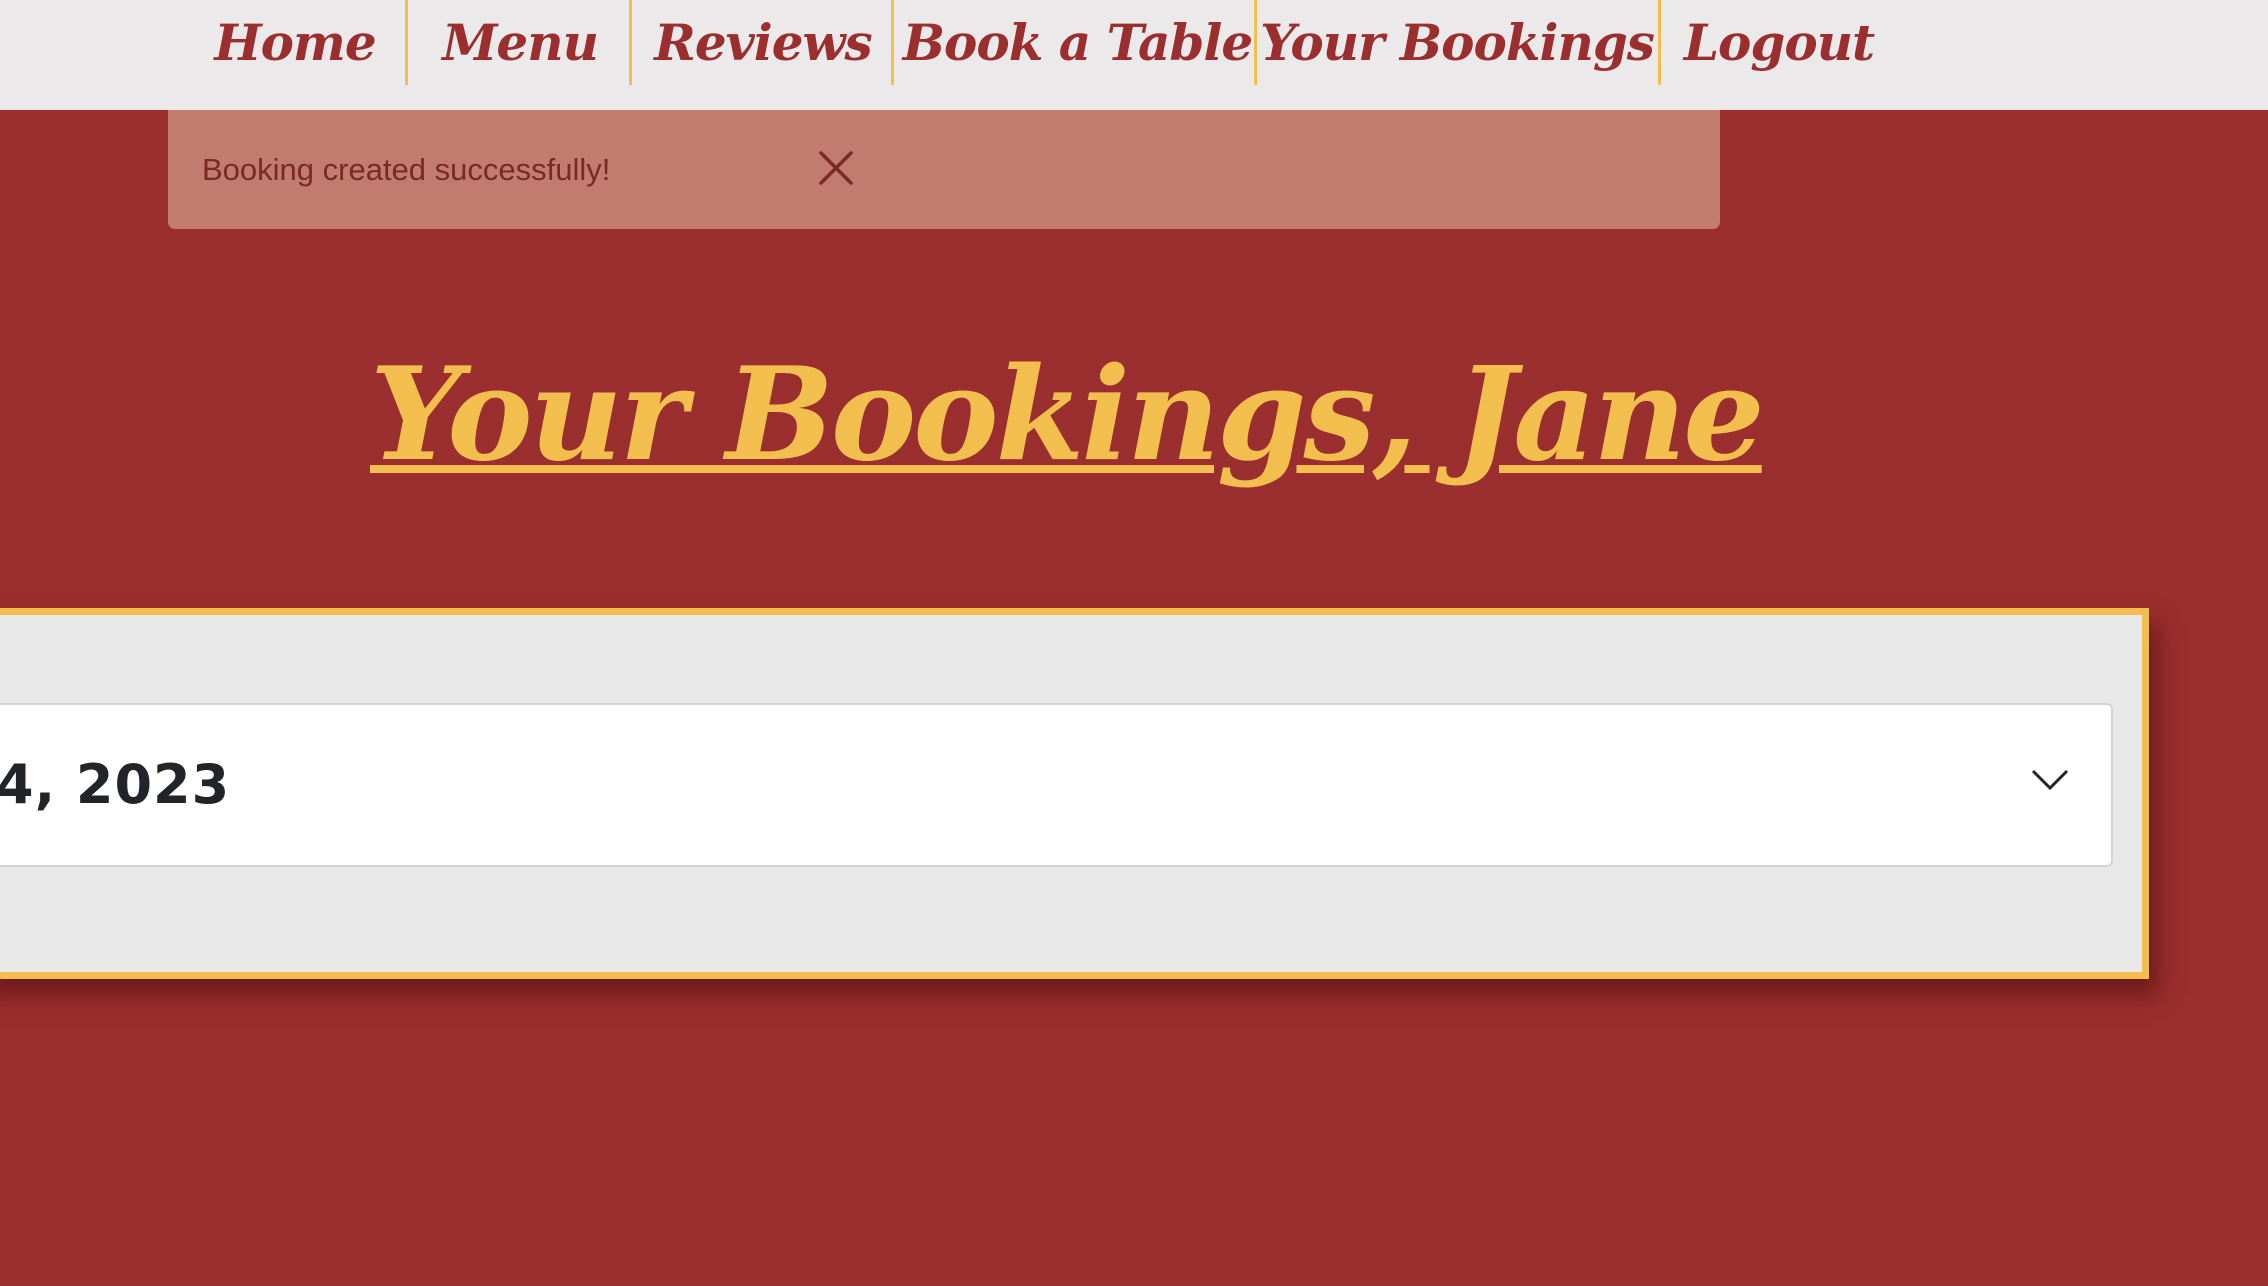  I want to click on nav-menu-link: Menu, so click(520, 42).